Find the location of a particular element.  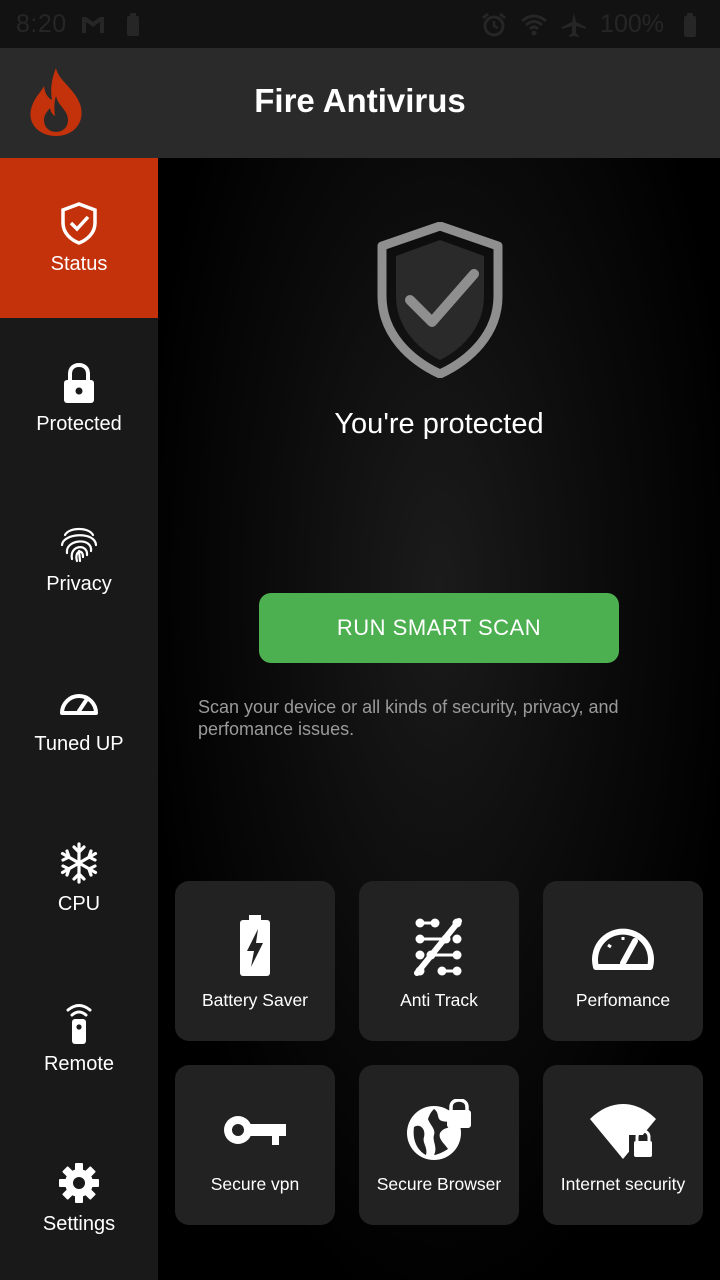

tile-label: Battery Saver is located at coordinates (255, 1000).